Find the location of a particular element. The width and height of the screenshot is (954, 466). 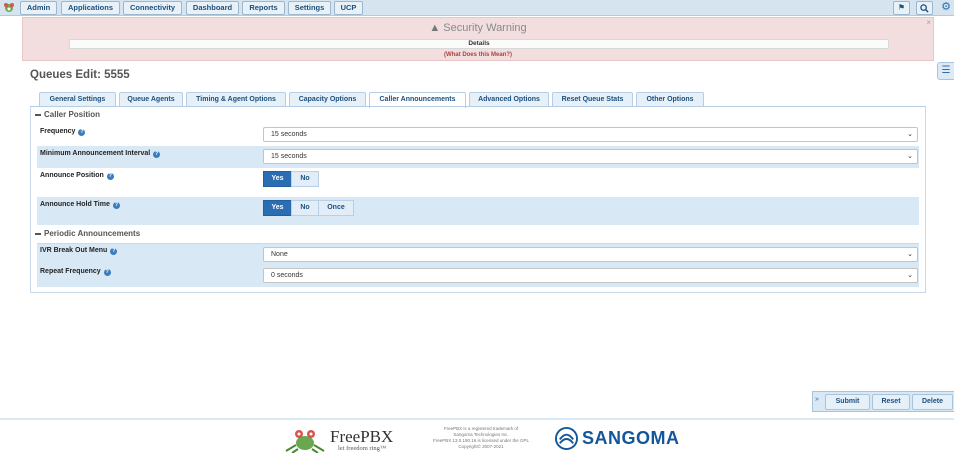

tab-other-options: Other Options is located at coordinates (670, 99).